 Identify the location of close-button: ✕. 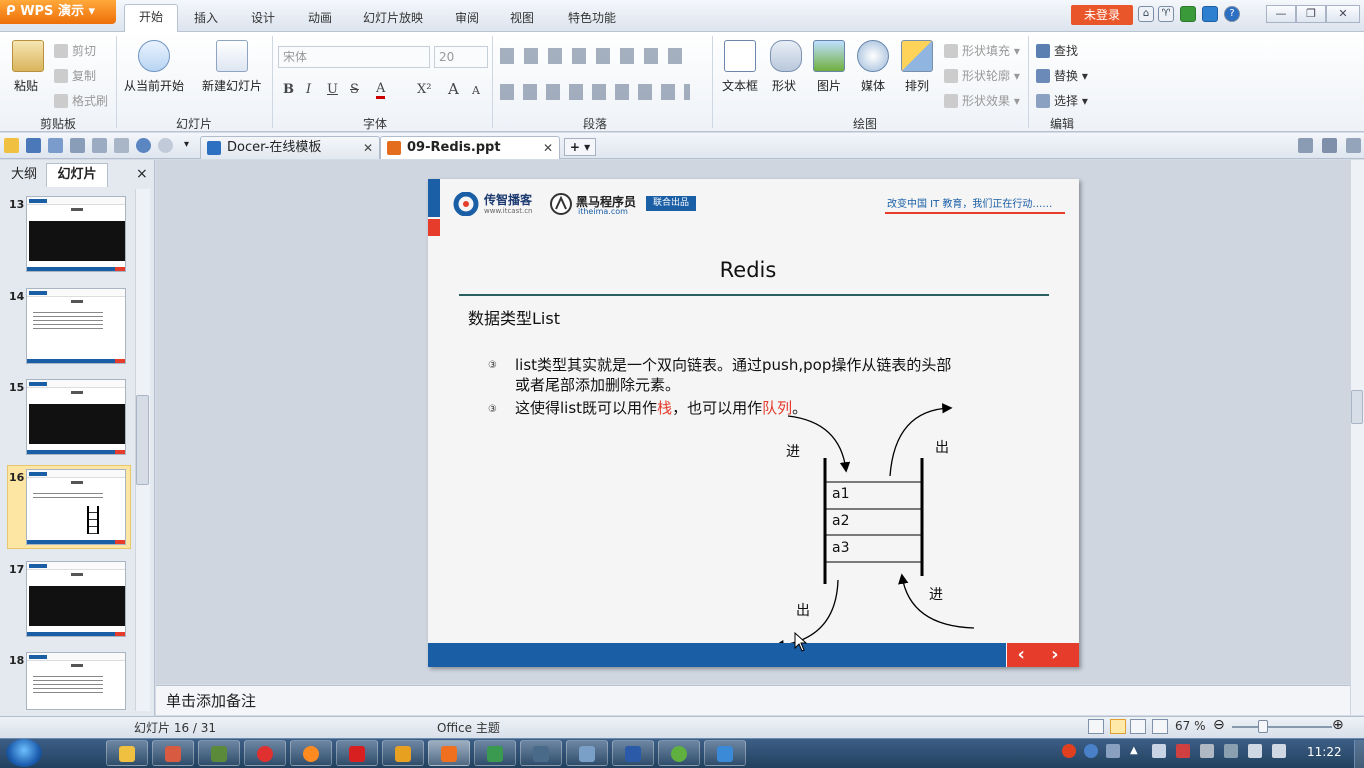
(1343, 14).